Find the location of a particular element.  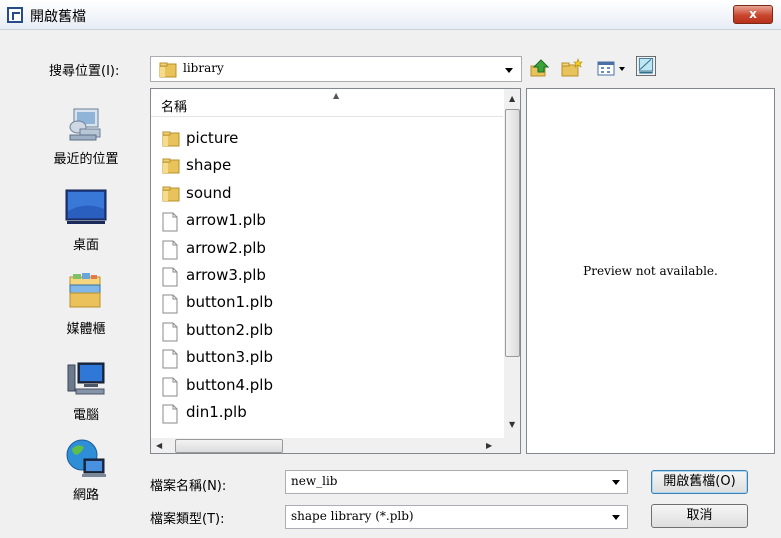

recent-places-icon is located at coordinates (85, 124).